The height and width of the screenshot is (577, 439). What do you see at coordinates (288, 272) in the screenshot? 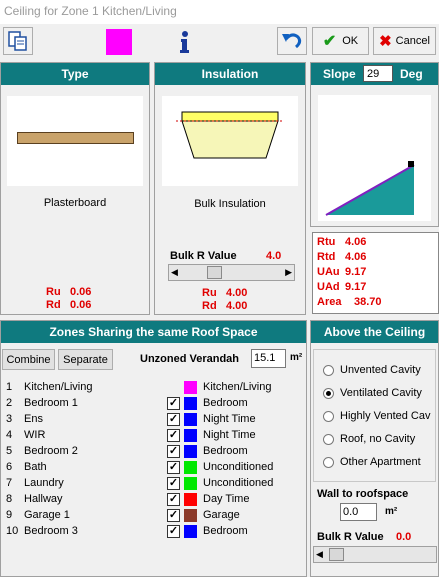
I see `scroll-right-icon: ▶` at bounding box center [288, 272].